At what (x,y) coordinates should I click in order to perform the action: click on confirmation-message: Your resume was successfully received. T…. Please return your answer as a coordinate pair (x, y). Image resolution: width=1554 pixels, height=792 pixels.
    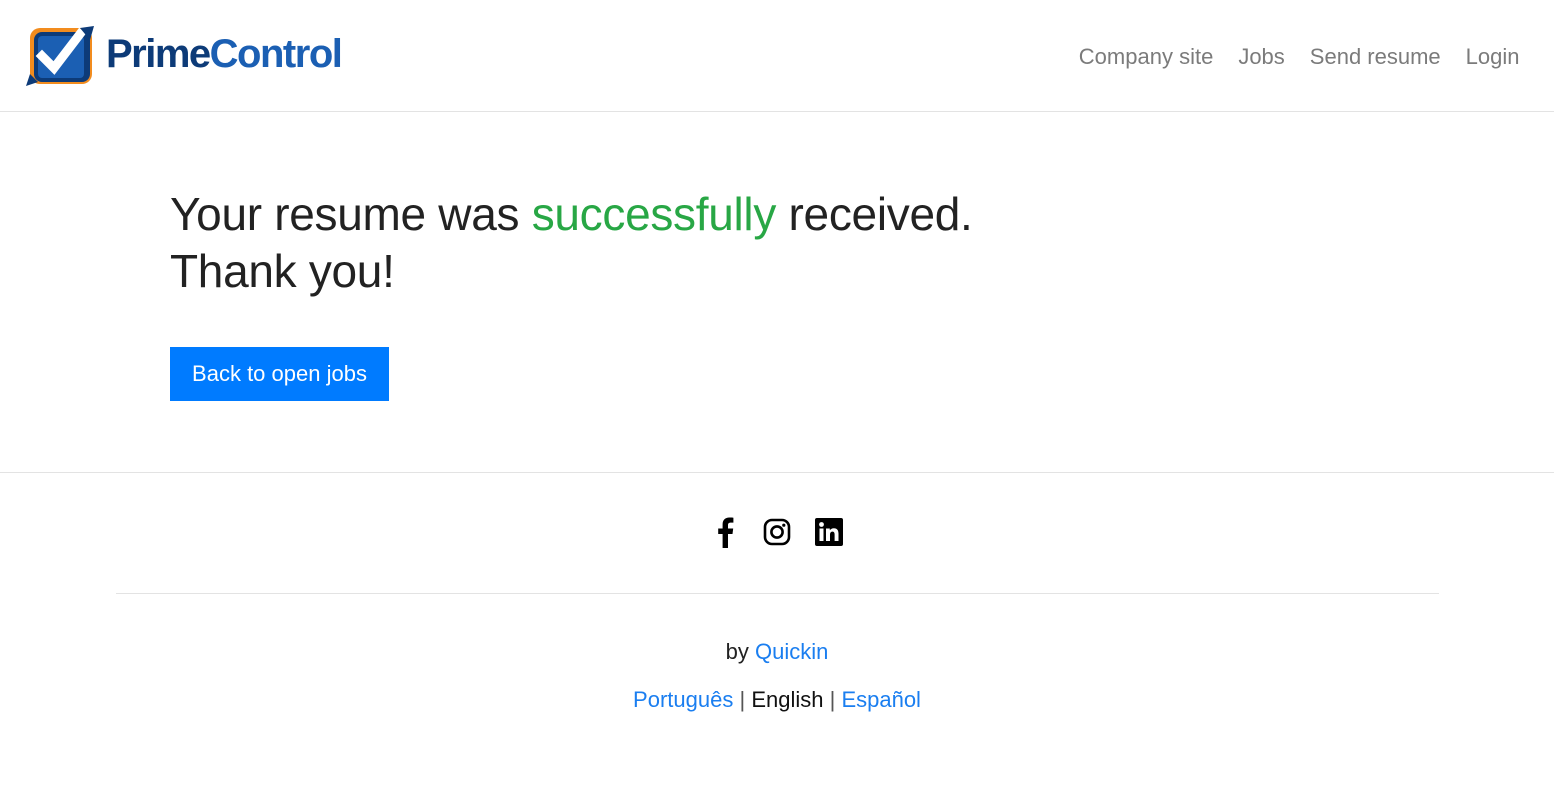
    Looking at the image, I should click on (571, 243).